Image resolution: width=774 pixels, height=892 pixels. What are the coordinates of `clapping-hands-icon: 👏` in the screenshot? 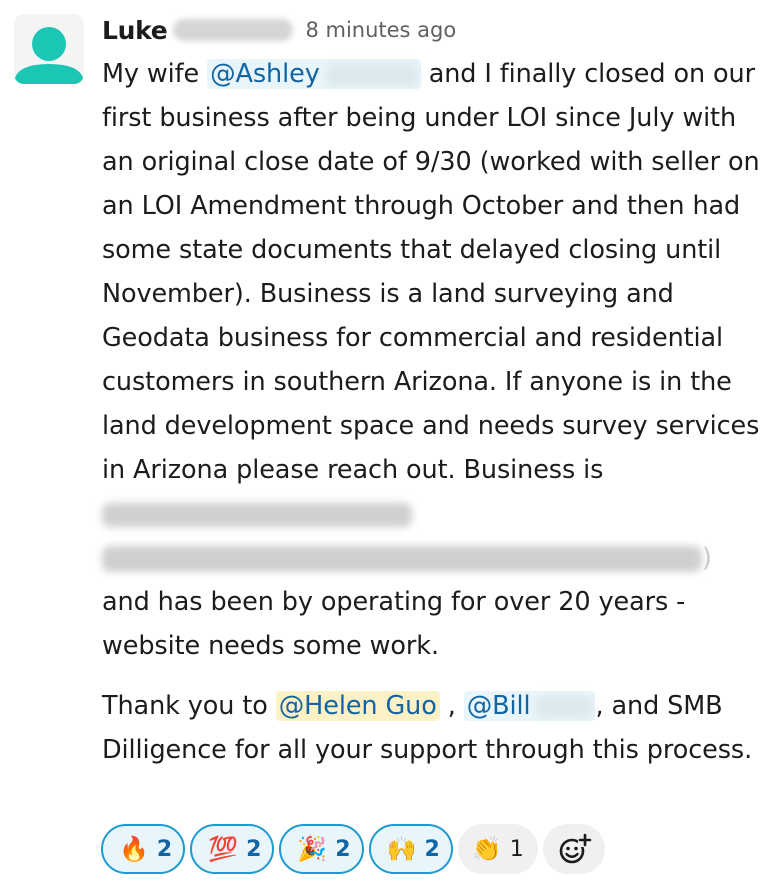 It's located at (486, 849).